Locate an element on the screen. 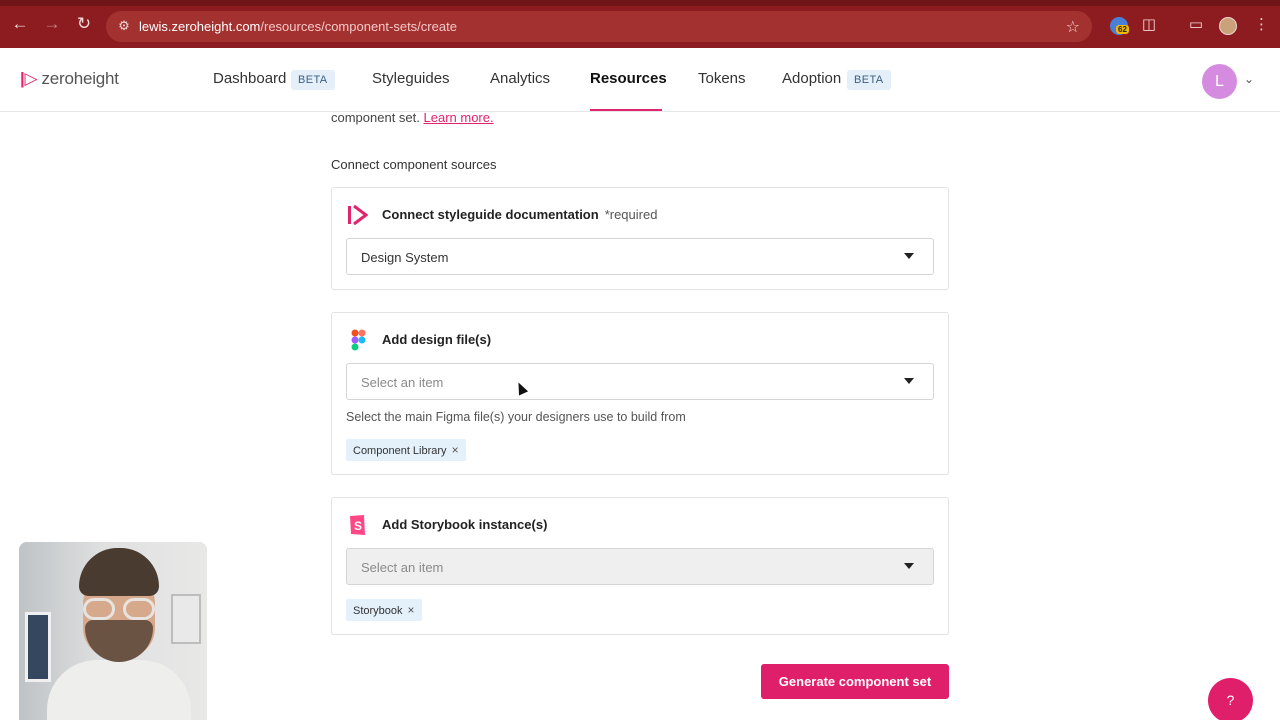  figma-icon is located at coordinates (358, 340).